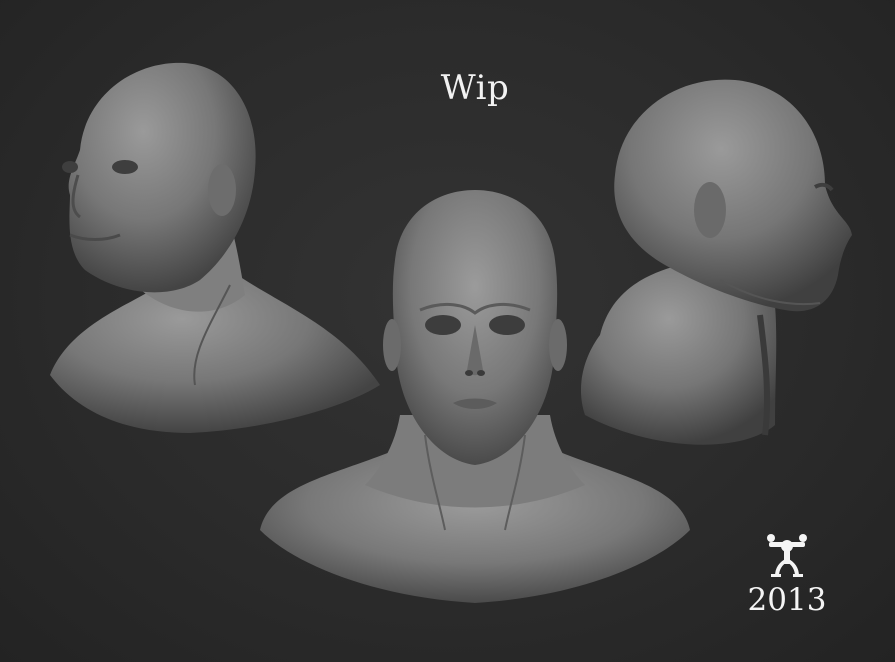 Image resolution: width=895 pixels, height=662 pixels. I want to click on bust-left-eye, so click(125, 167).